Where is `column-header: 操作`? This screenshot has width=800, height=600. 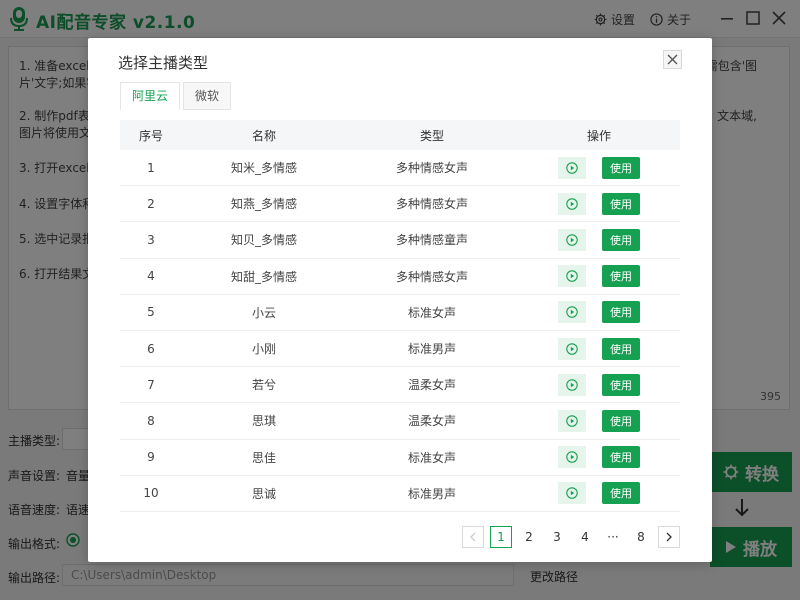 column-header: 操作 is located at coordinates (598, 135).